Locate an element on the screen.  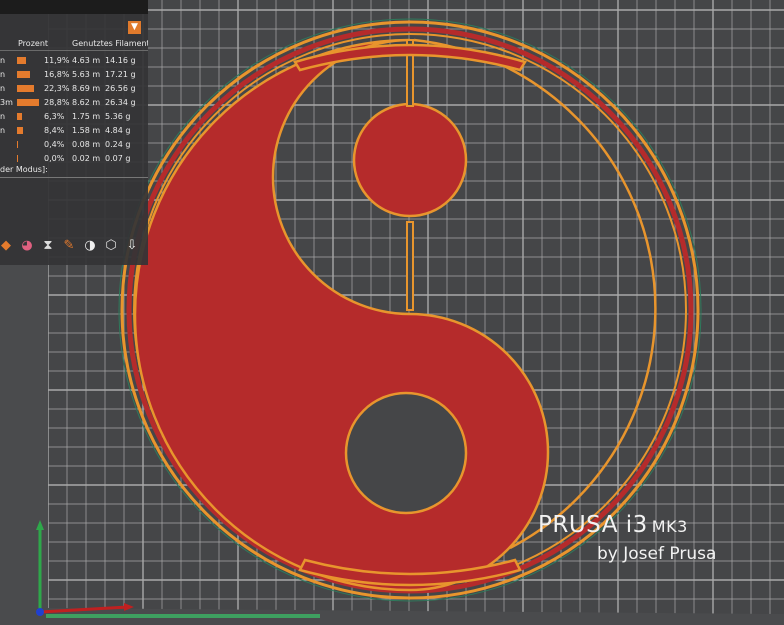
cube-icon: ⬡ is located at coordinates (111, 246).